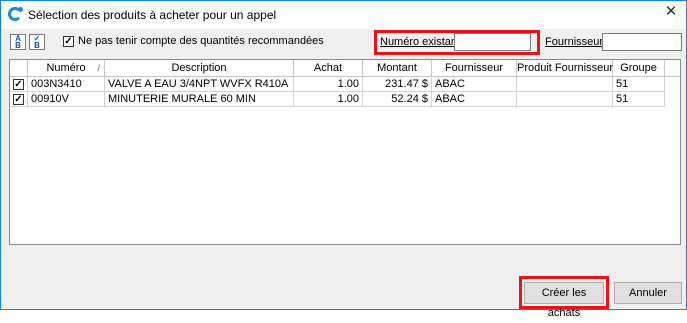  What do you see at coordinates (199, 84) in the screenshot?
I see `table-cell-description: VALVE A EAU 3/4NPT WVFX R410A` at bounding box center [199, 84].